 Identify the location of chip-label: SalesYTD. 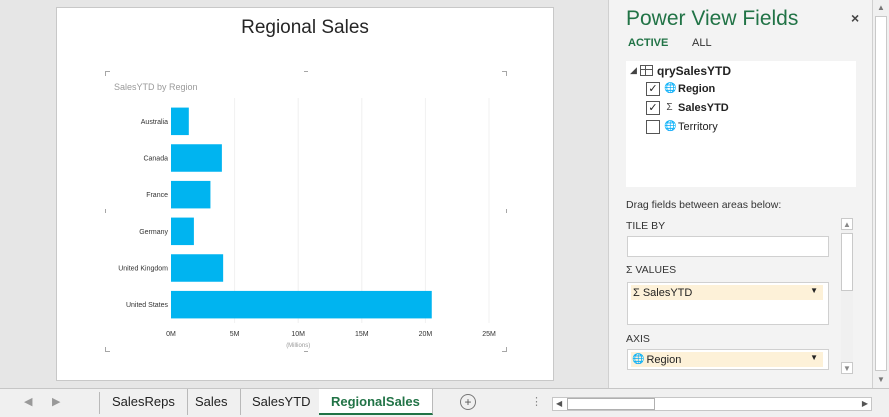
(667, 292).